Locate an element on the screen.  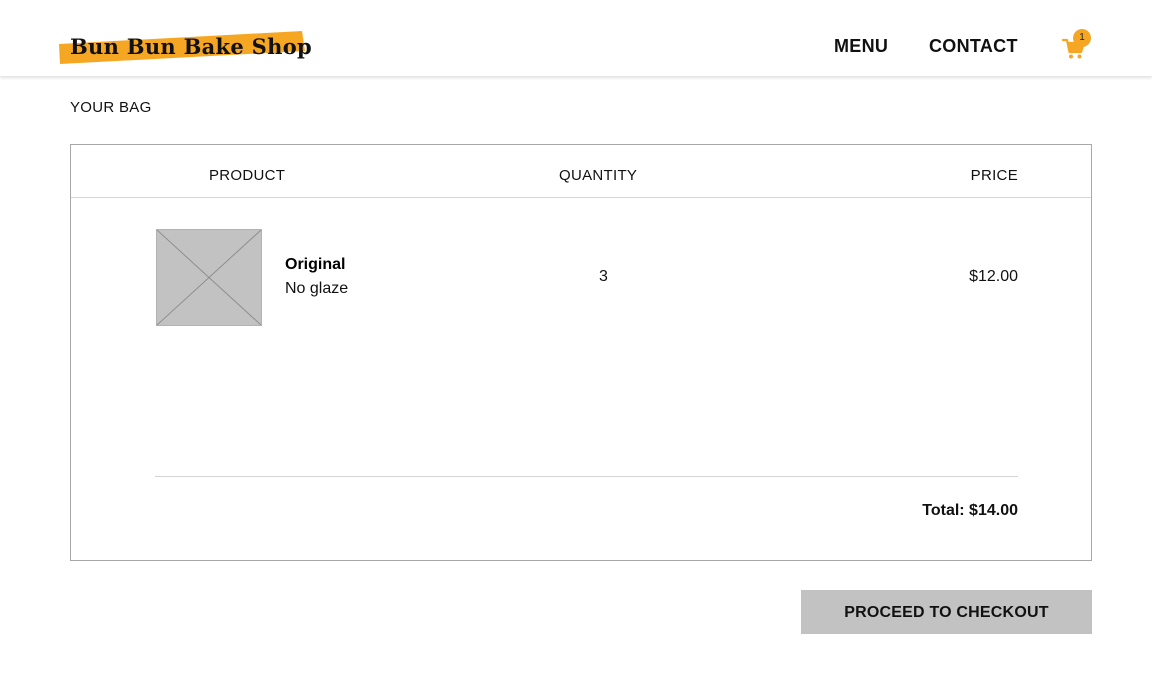
column-header-product: PRODUCT is located at coordinates (247, 175).